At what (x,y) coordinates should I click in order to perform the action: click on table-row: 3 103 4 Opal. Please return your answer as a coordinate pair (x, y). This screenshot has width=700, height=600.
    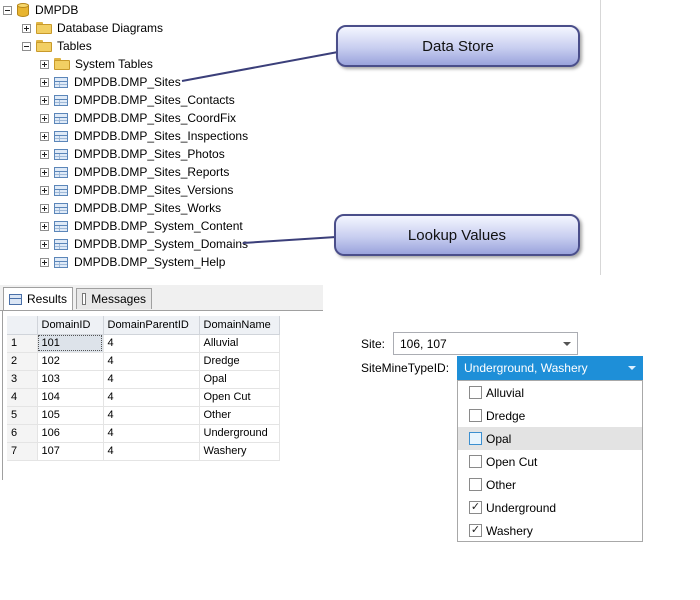
    Looking at the image, I should click on (143, 379).